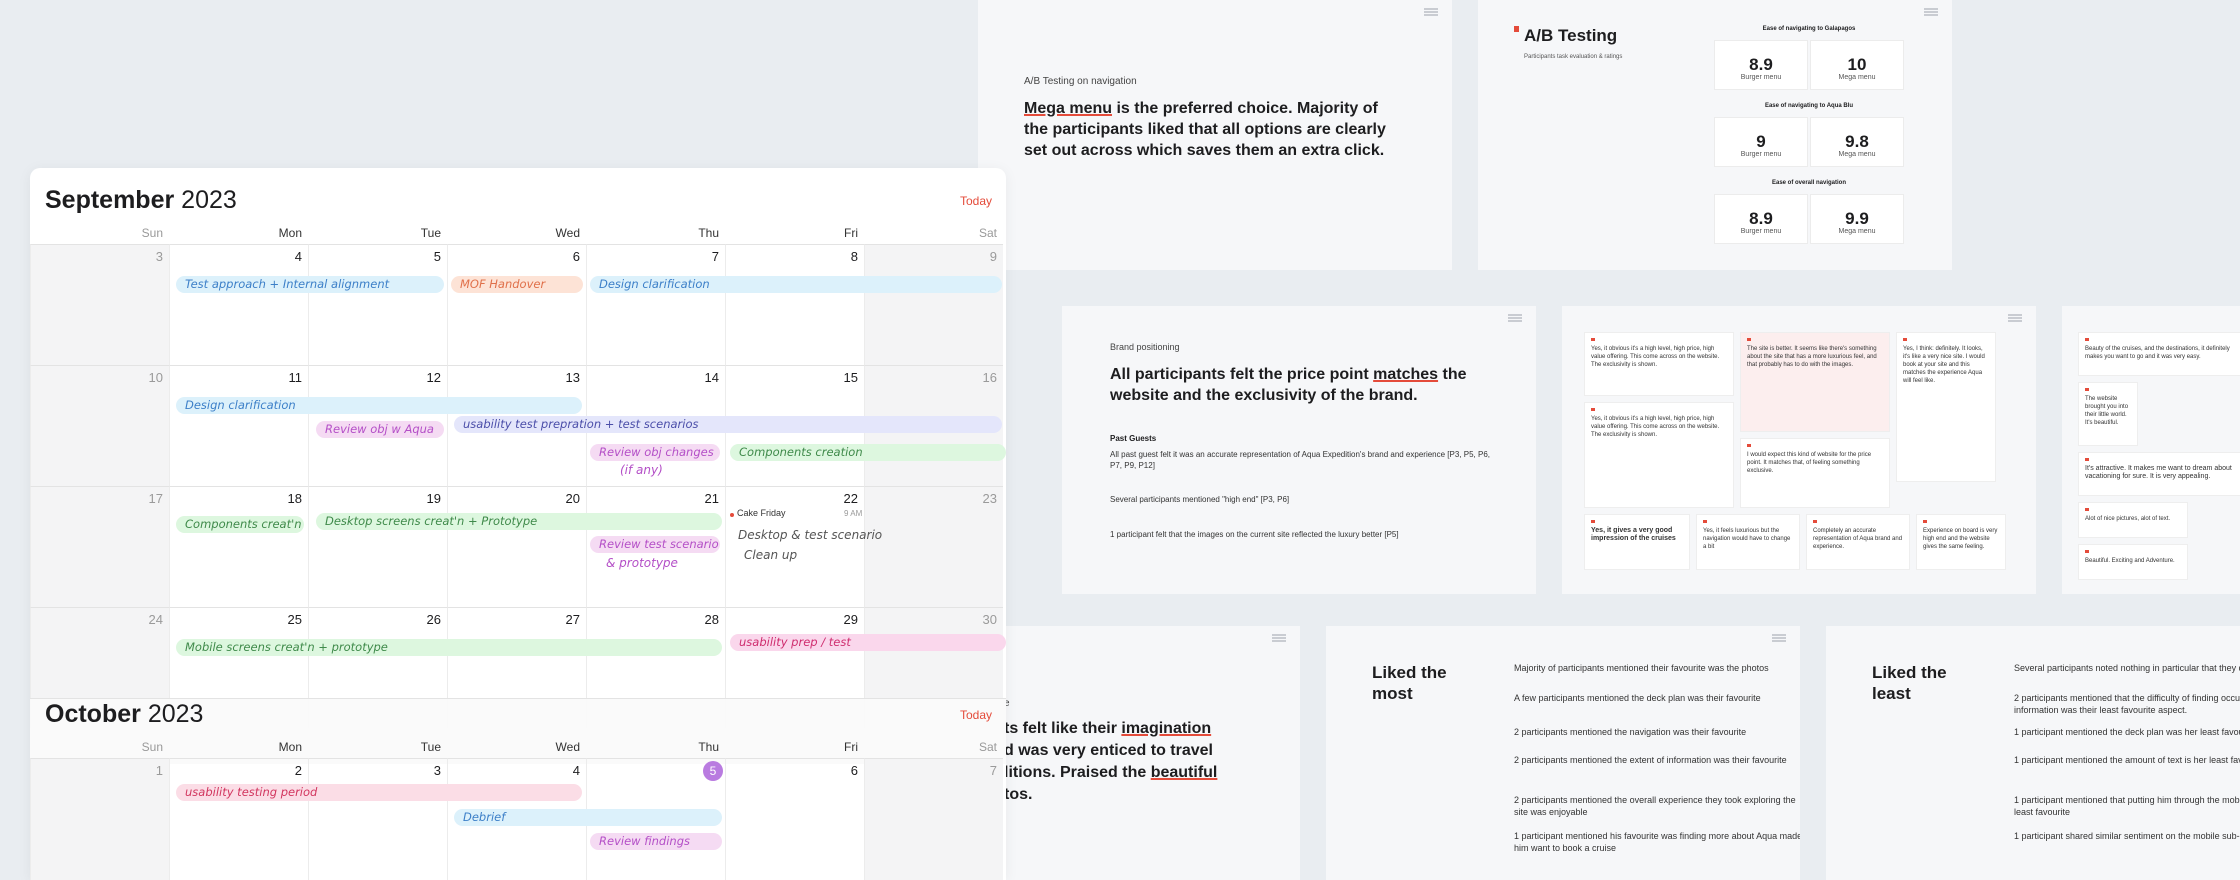  I want to click on score-box-mega: 9.9 Mega menu, so click(1857, 219).